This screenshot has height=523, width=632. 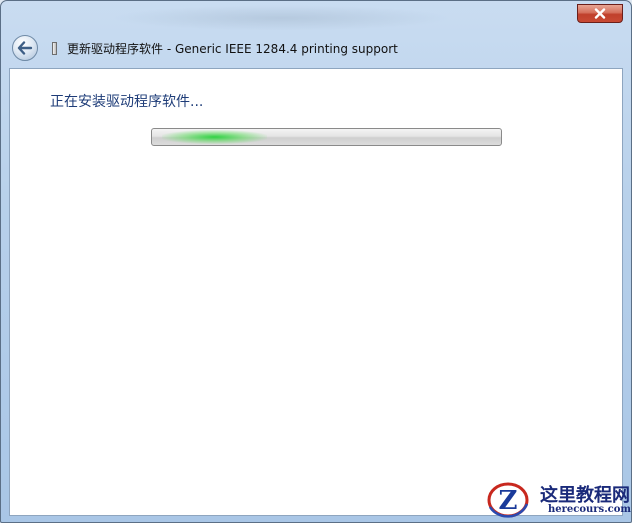 I want to click on watermark-site-url: herecours.com, so click(x=590, y=509).